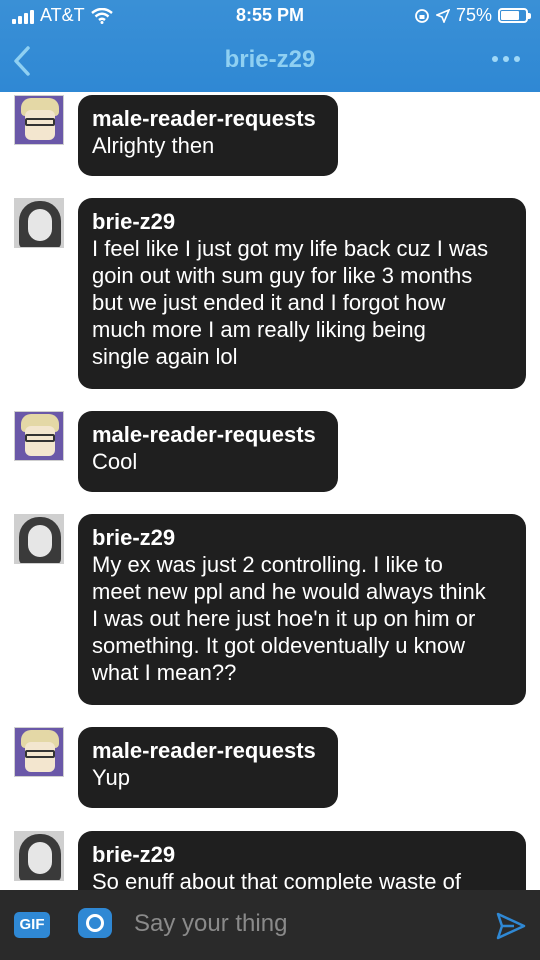 The width and height of the screenshot is (540, 960). I want to click on battery-percent: 75%, so click(473, 15).